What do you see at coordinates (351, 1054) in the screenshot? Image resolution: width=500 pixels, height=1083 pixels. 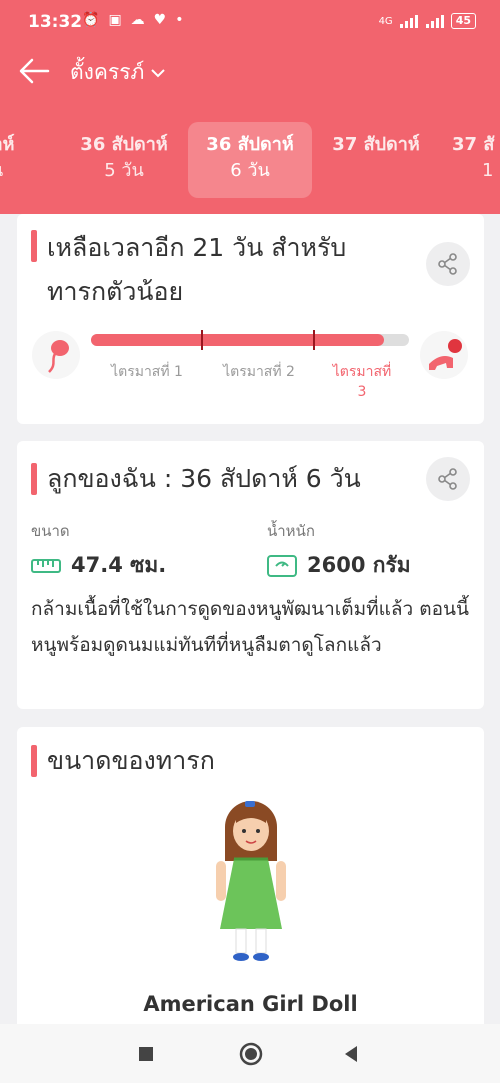 I see `back-nav-button` at bounding box center [351, 1054].